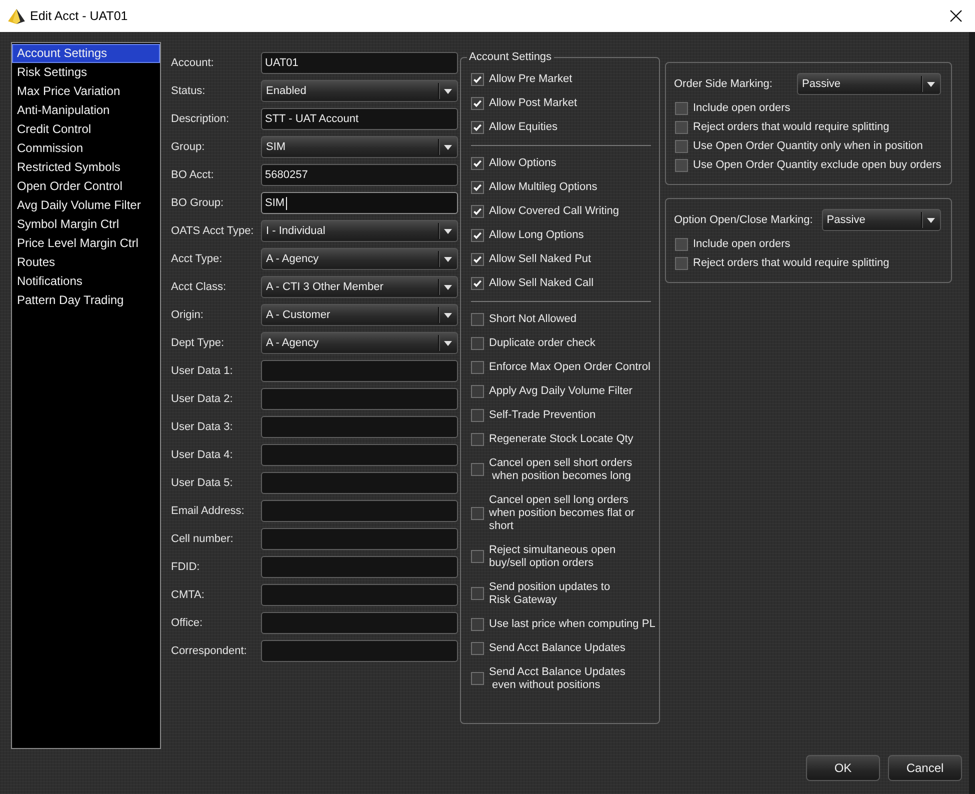 This screenshot has height=794, width=975. What do you see at coordinates (549, 593) in the screenshot?
I see `checkbox-label: Send position updates to Risk Gateway` at bounding box center [549, 593].